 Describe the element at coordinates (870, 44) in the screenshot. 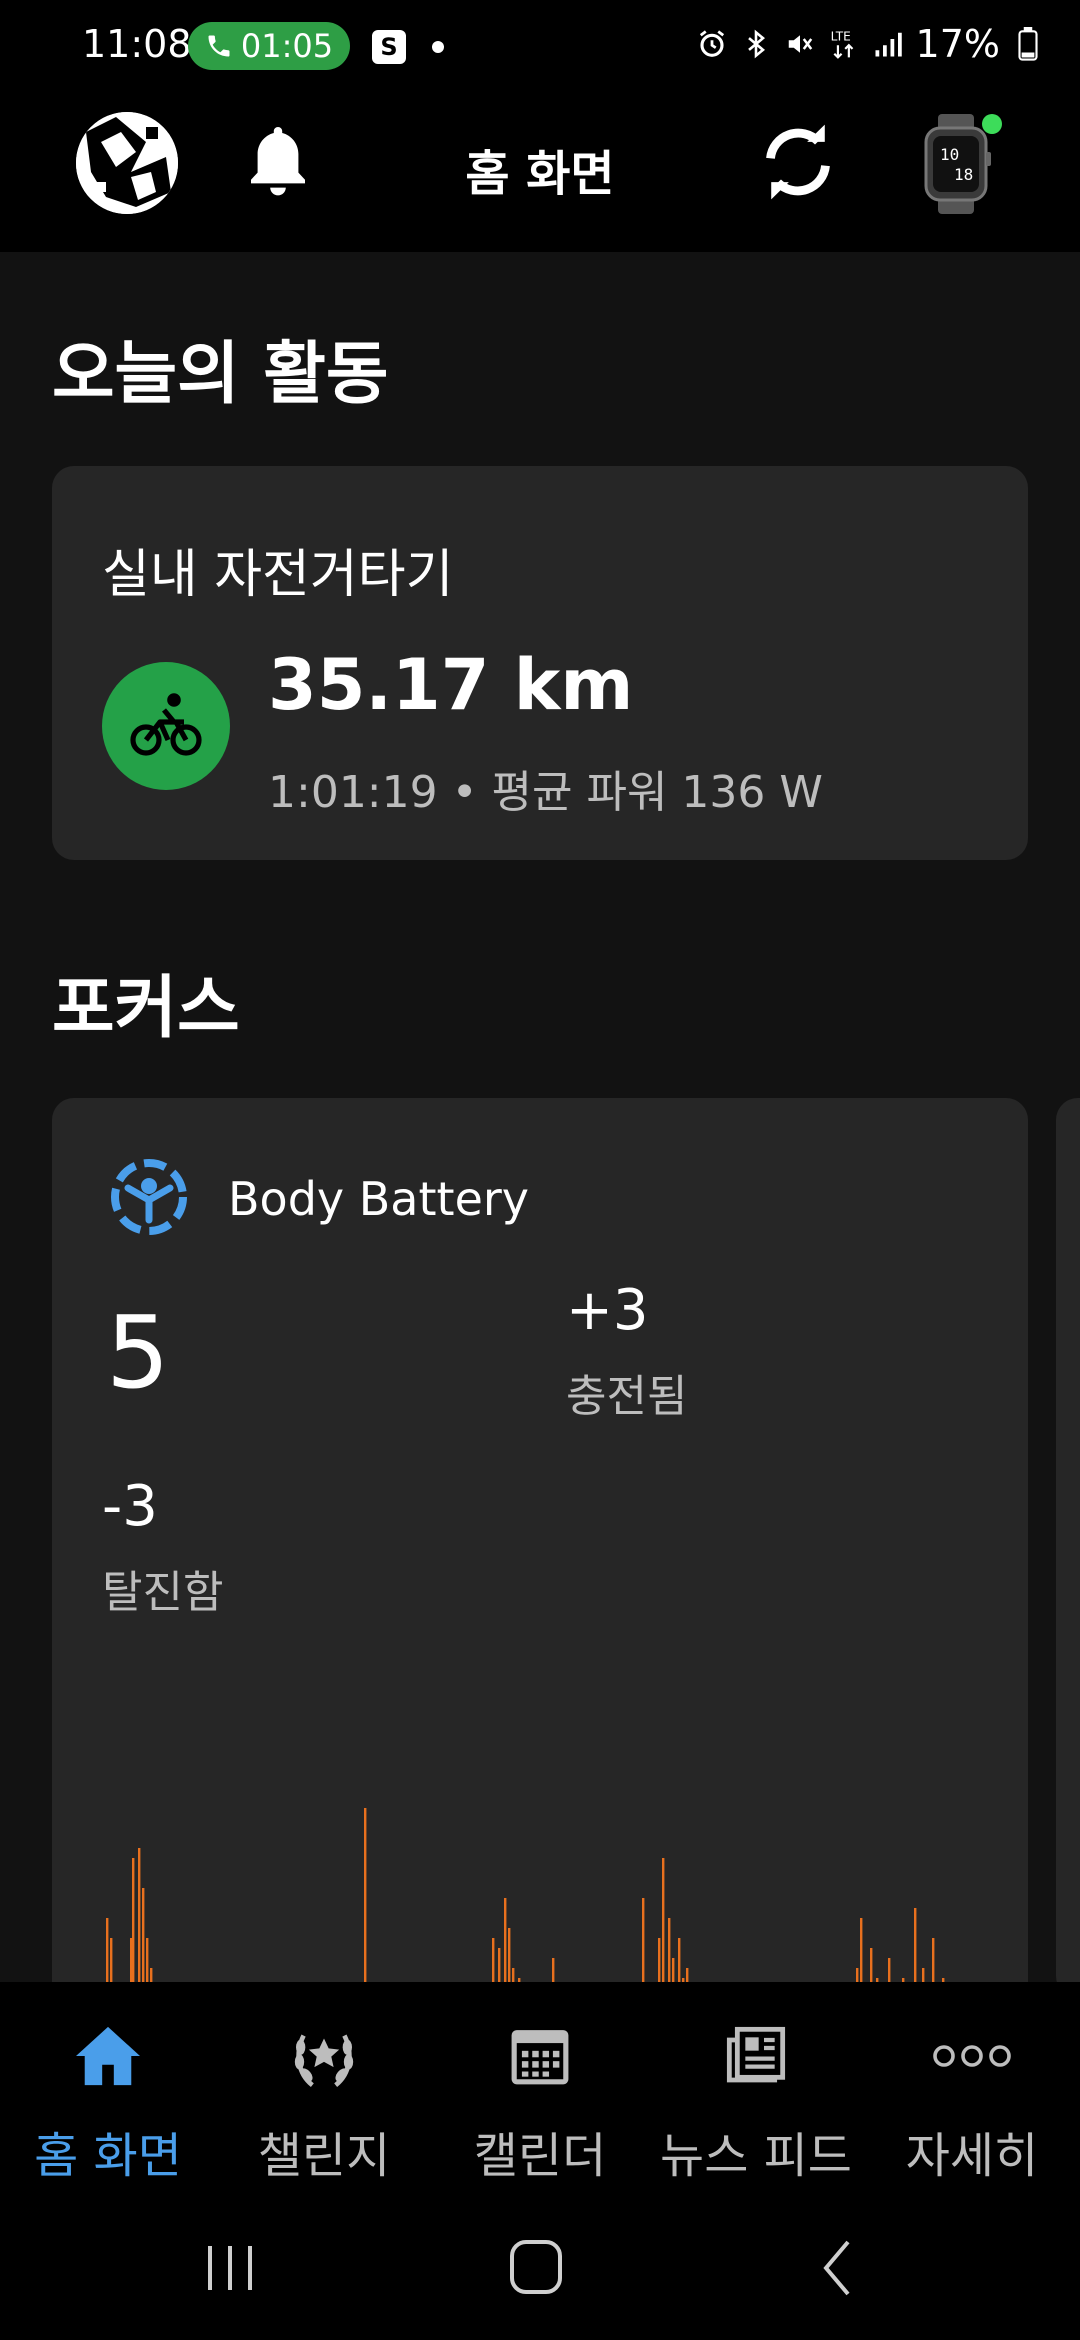

I see `status-icons: LTE 17%` at that location.